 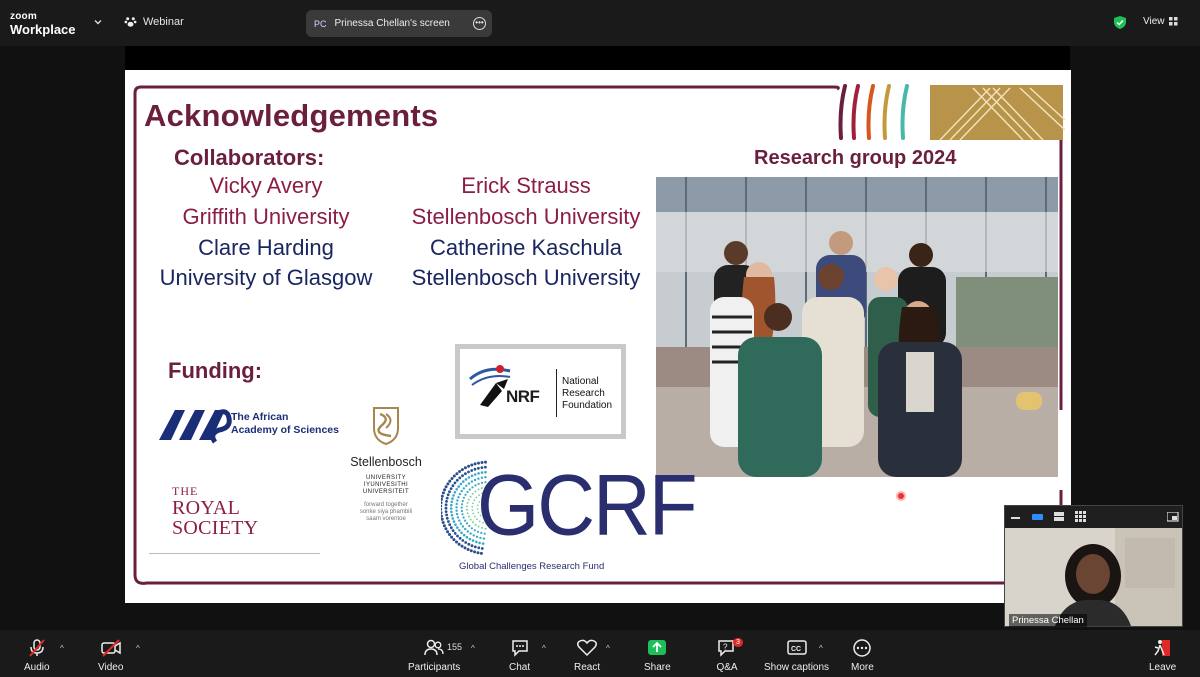 I want to click on share-button: Share, so click(x=657, y=655).